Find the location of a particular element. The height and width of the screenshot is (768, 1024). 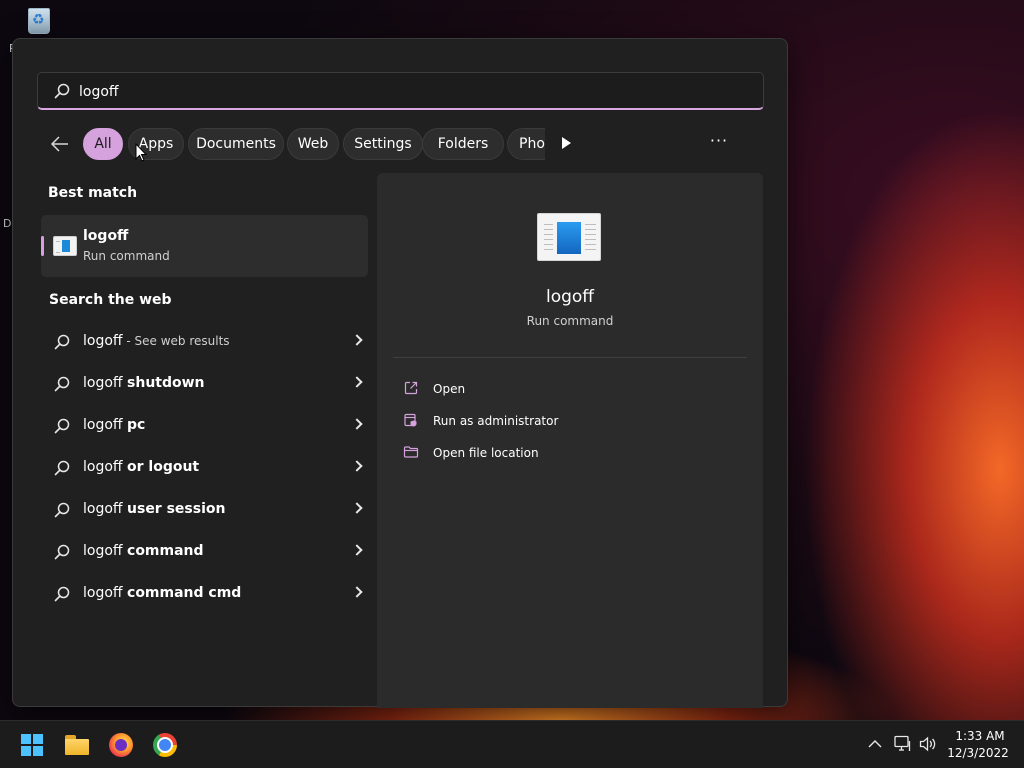

web-result-suggestion: command is located at coordinates (165, 551).